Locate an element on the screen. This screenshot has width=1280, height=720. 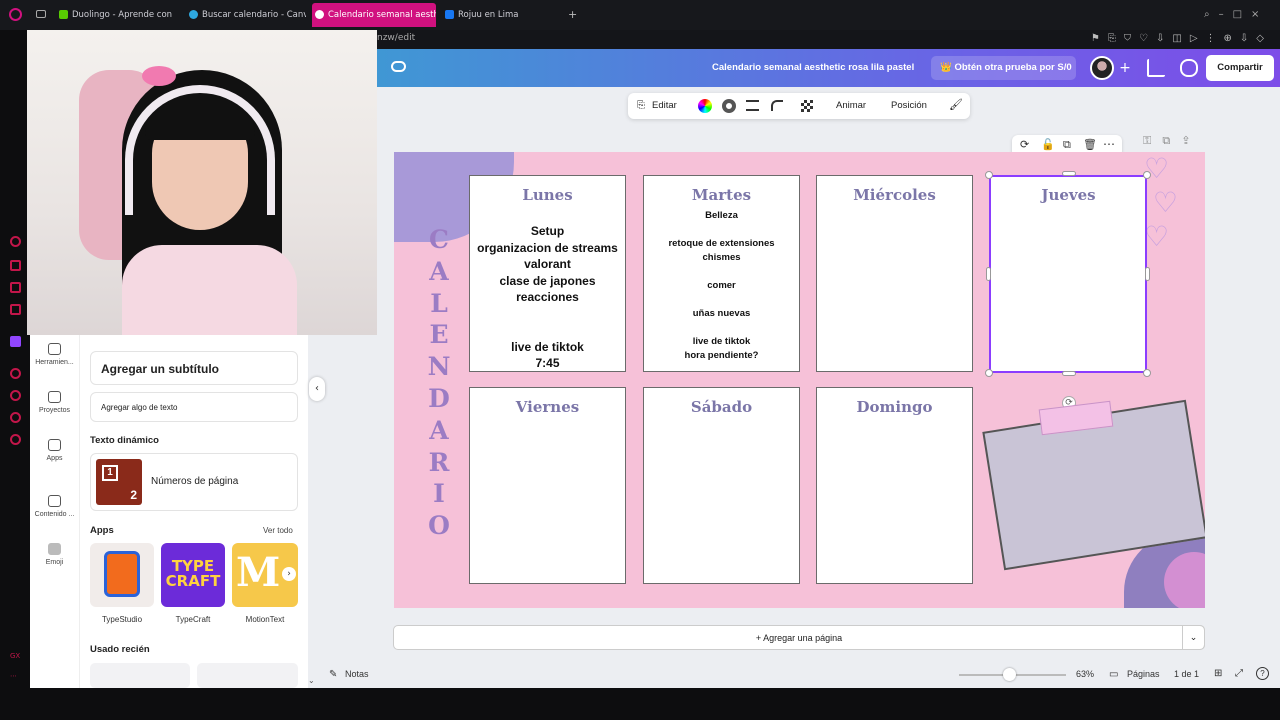
animate-button: Animar is located at coordinates (851, 105).